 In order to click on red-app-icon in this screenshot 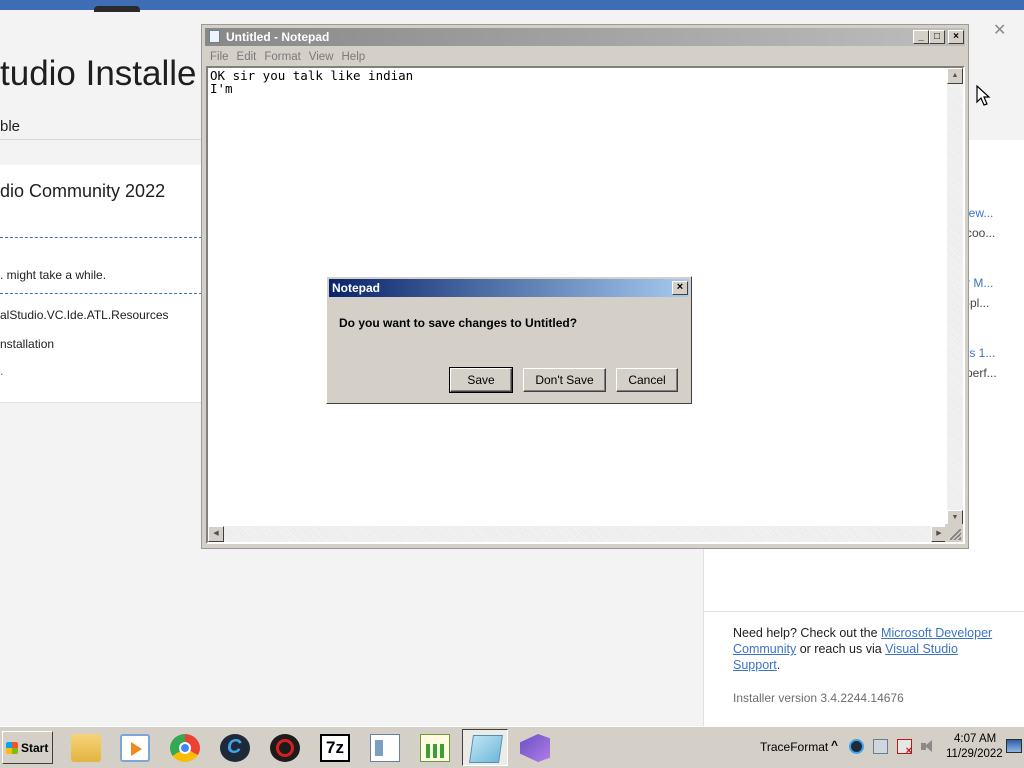, I will do `click(285, 748)`.